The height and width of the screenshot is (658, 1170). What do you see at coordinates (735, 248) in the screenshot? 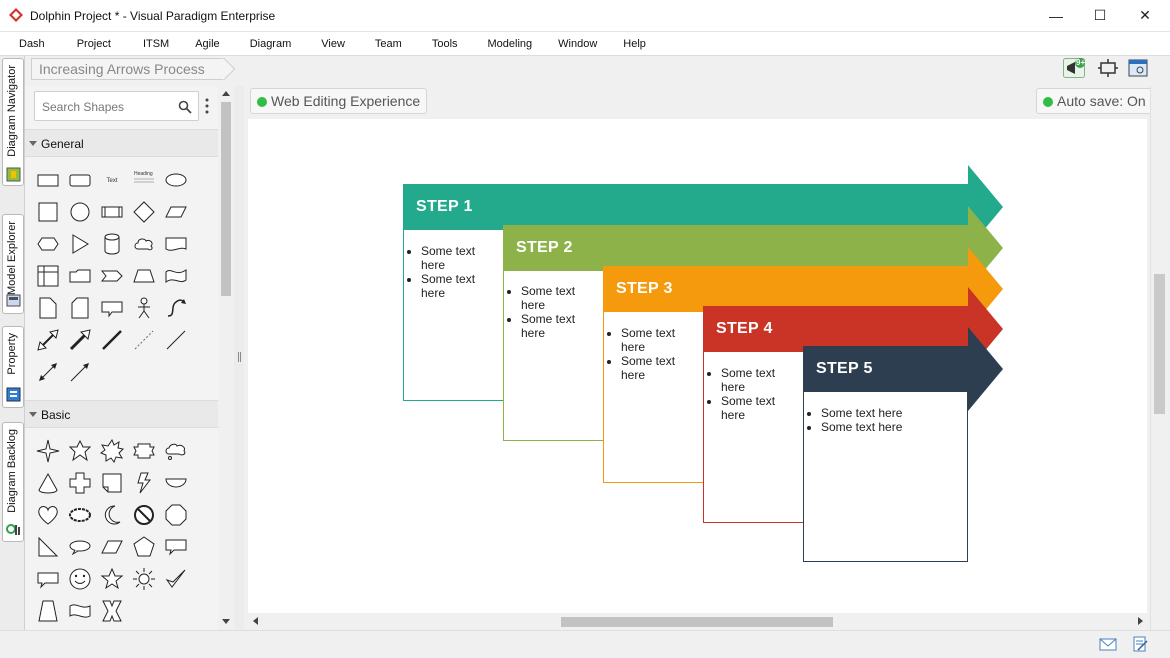
I see `step-2-arrow: STEP 2` at bounding box center [735, 248].